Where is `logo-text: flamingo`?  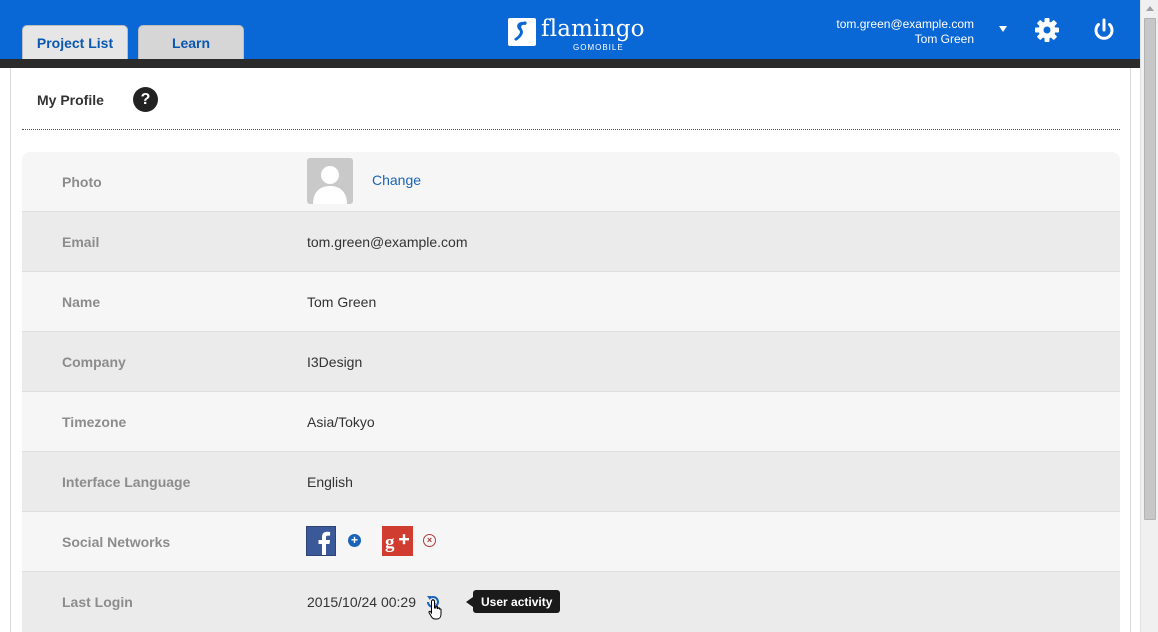
logo-text: flamingo is located at coordinates (593, 29).